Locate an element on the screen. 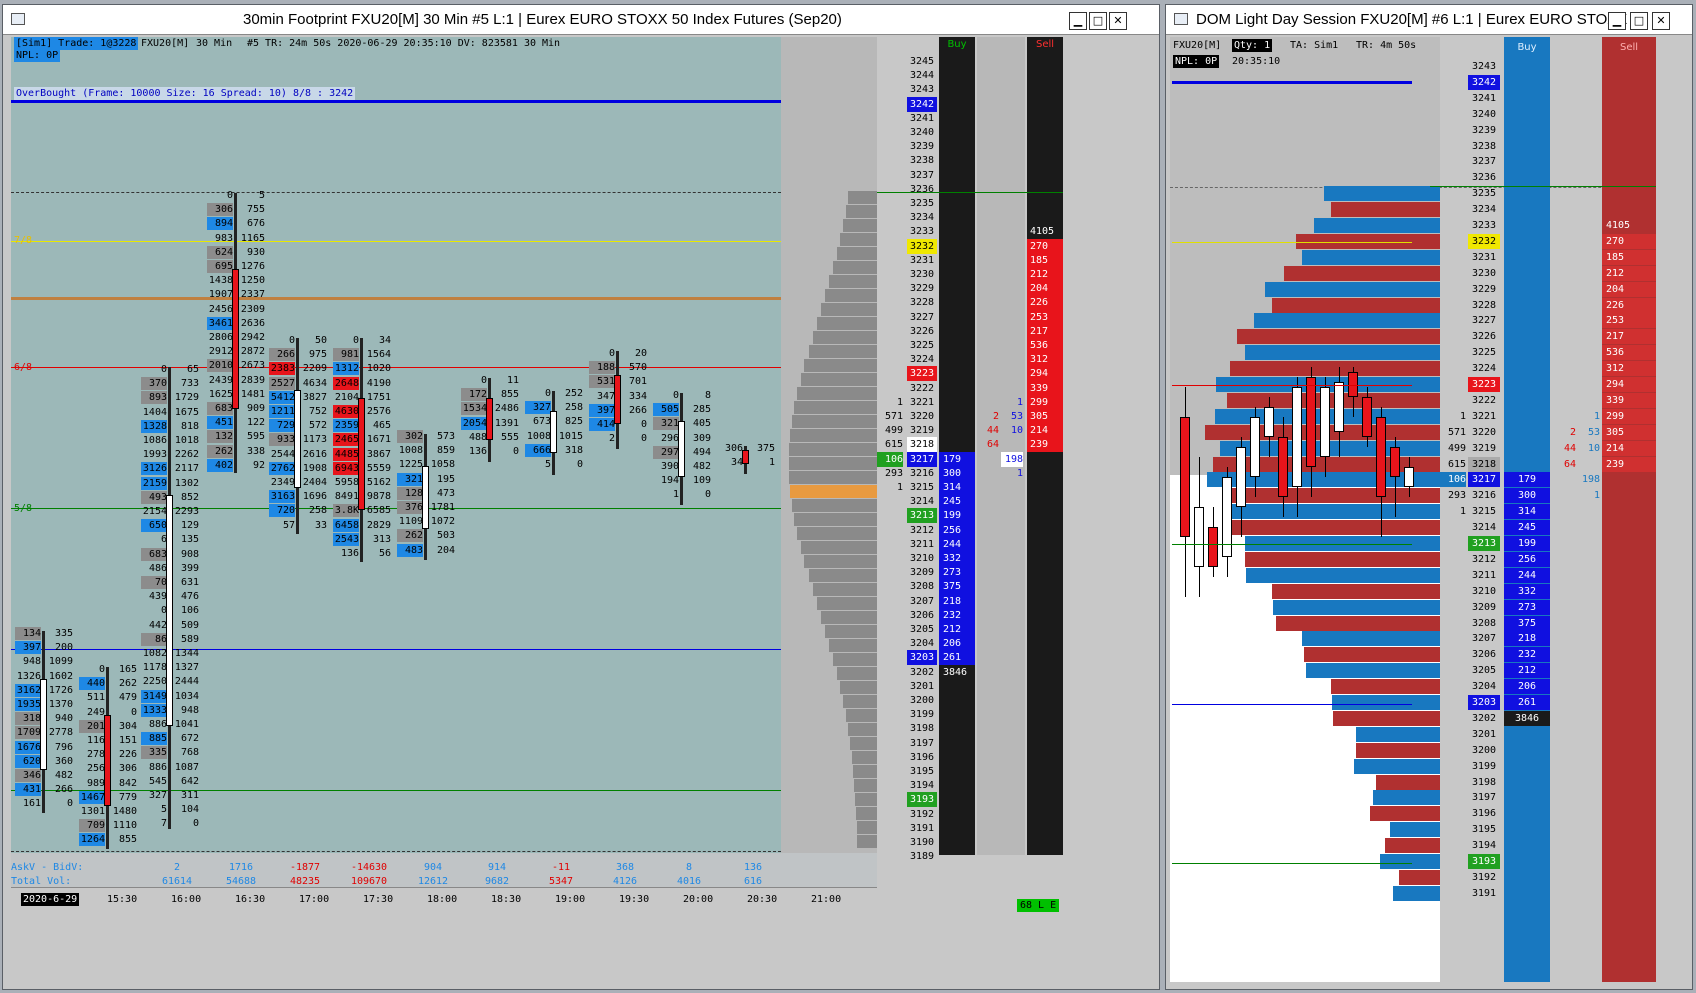 This screenshot has width=1696, height=993. dom-price: 3218 is located at coordinates (1484, 464).